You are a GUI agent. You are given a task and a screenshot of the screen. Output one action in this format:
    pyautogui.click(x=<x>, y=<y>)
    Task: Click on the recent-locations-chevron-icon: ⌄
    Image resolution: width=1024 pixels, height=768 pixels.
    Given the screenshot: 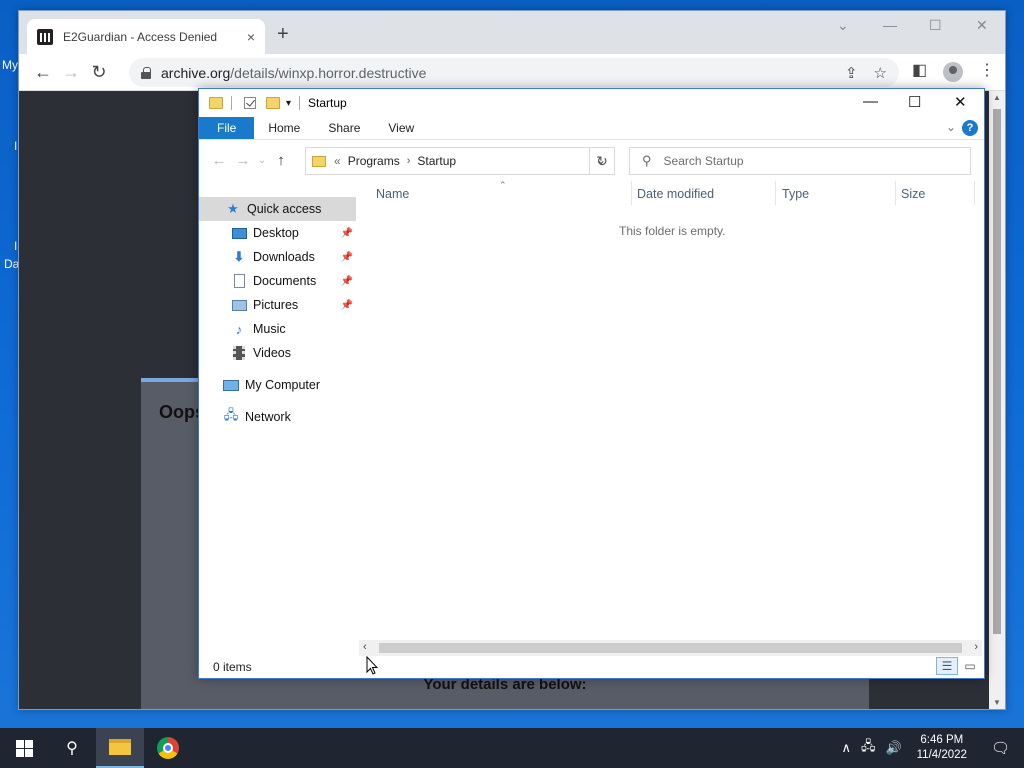 What is the action you would take?
    pyautogui.click(x=262, y=160)
    